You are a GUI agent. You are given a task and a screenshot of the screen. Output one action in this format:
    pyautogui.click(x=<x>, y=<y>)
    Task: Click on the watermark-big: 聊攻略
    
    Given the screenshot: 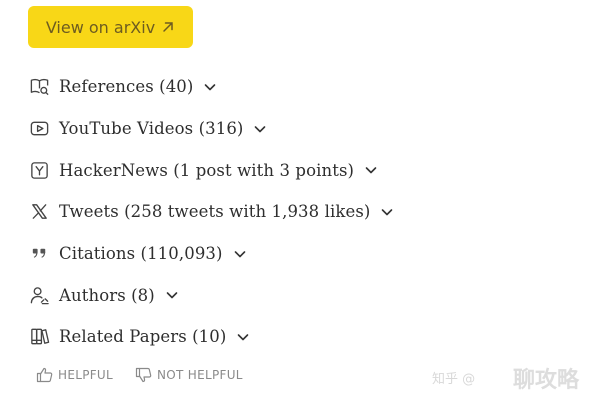 What is the action you would take?
    pyautogui.click(x=546, y=380)
    